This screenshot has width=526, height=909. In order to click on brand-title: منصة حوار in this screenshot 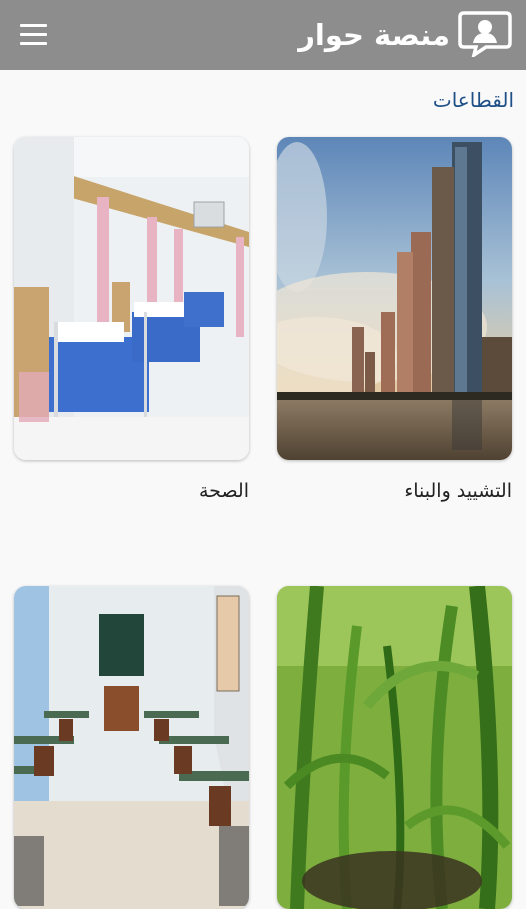, I will do `click(374, 35)`.